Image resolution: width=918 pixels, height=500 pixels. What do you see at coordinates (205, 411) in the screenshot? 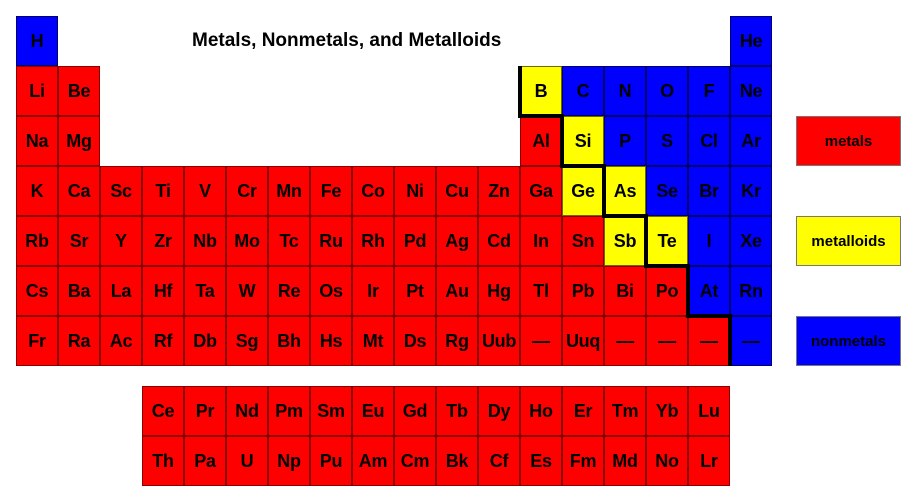
I see `element-cell: Pr` at bounding box center [205, 411].